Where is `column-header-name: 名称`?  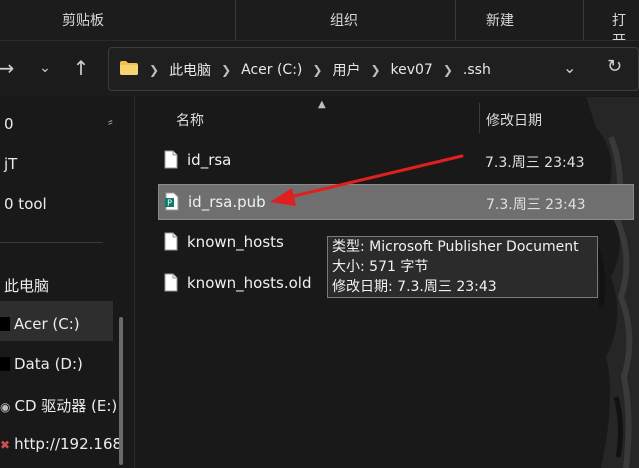
column-header-name: 名称 is located at coordinates (190, 120).